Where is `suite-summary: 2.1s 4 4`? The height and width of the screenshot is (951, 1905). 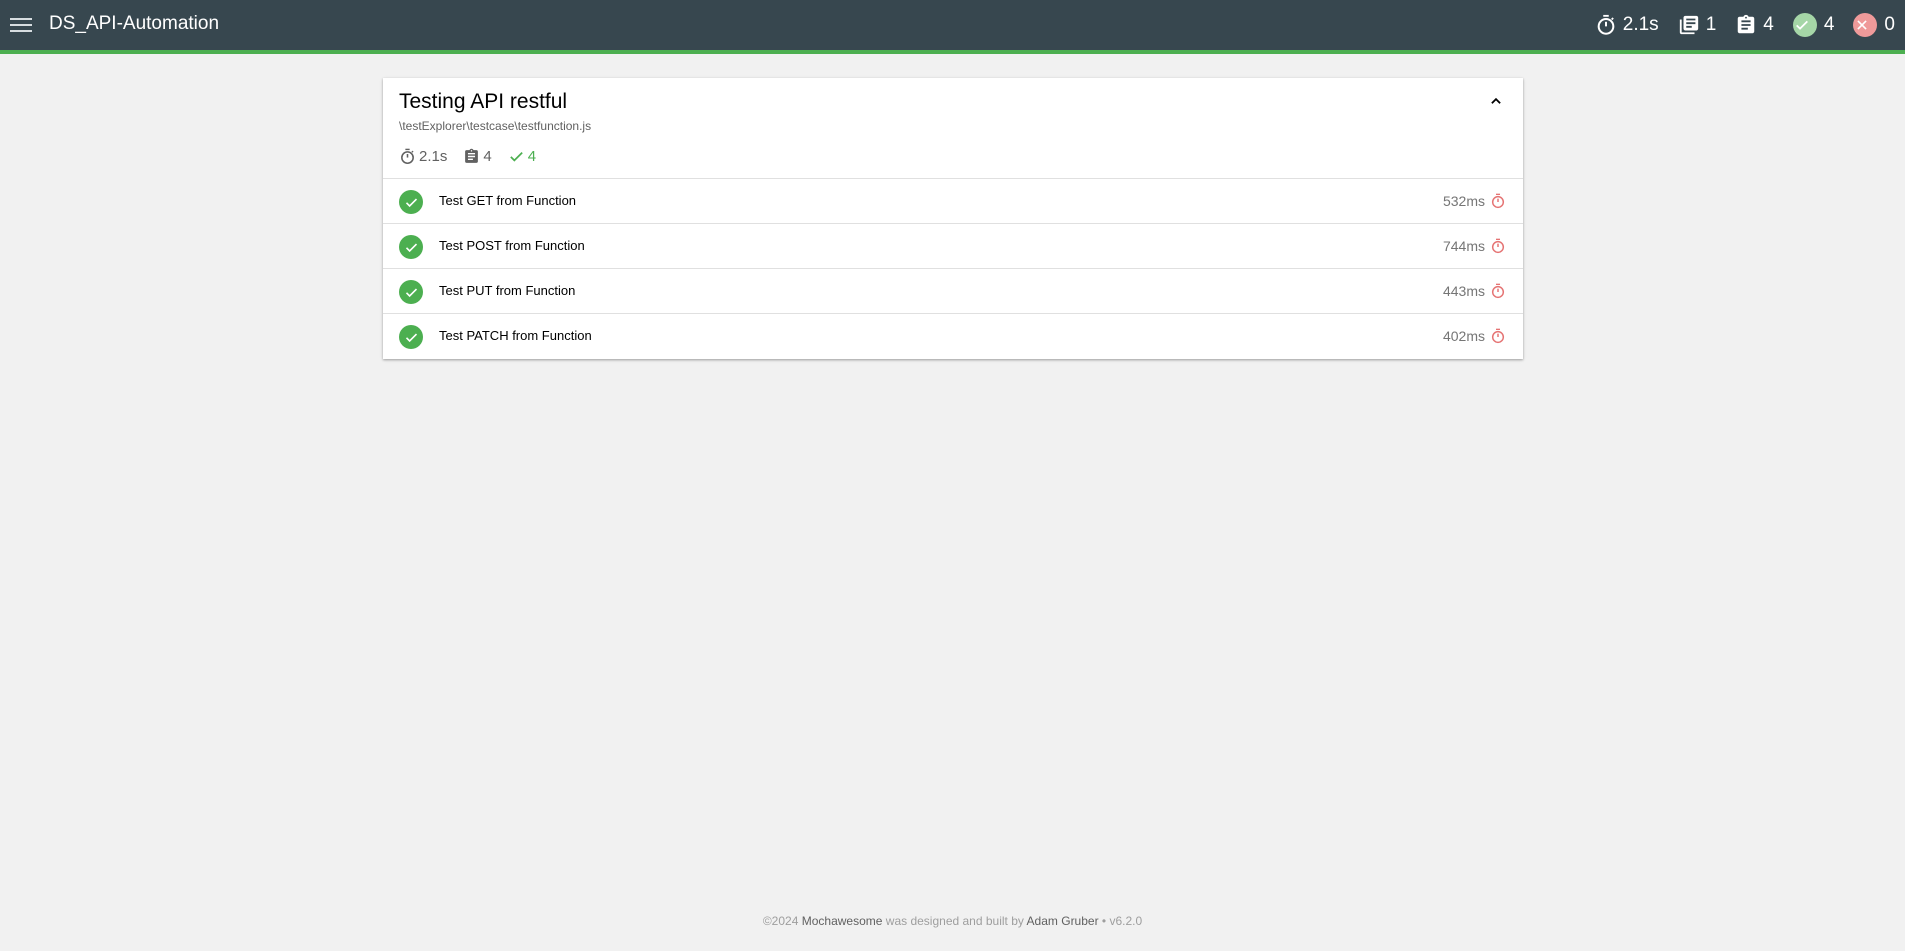
suite-summary: 2.1s 4 4 is located at coordinates (475, 156).